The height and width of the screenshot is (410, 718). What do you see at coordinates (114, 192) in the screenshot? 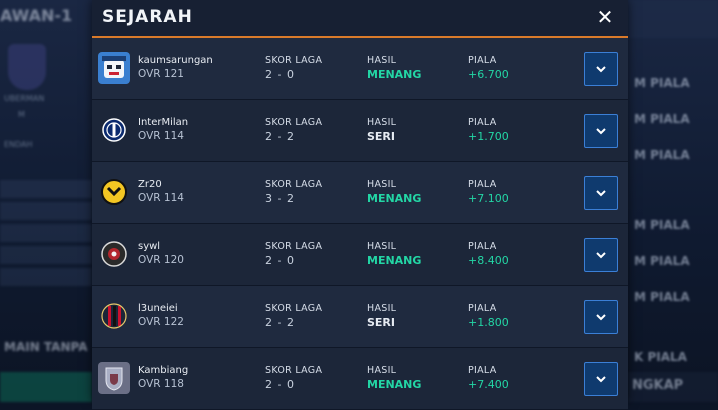
I see `yb-crest-icon` at bounding box center [114, 192].